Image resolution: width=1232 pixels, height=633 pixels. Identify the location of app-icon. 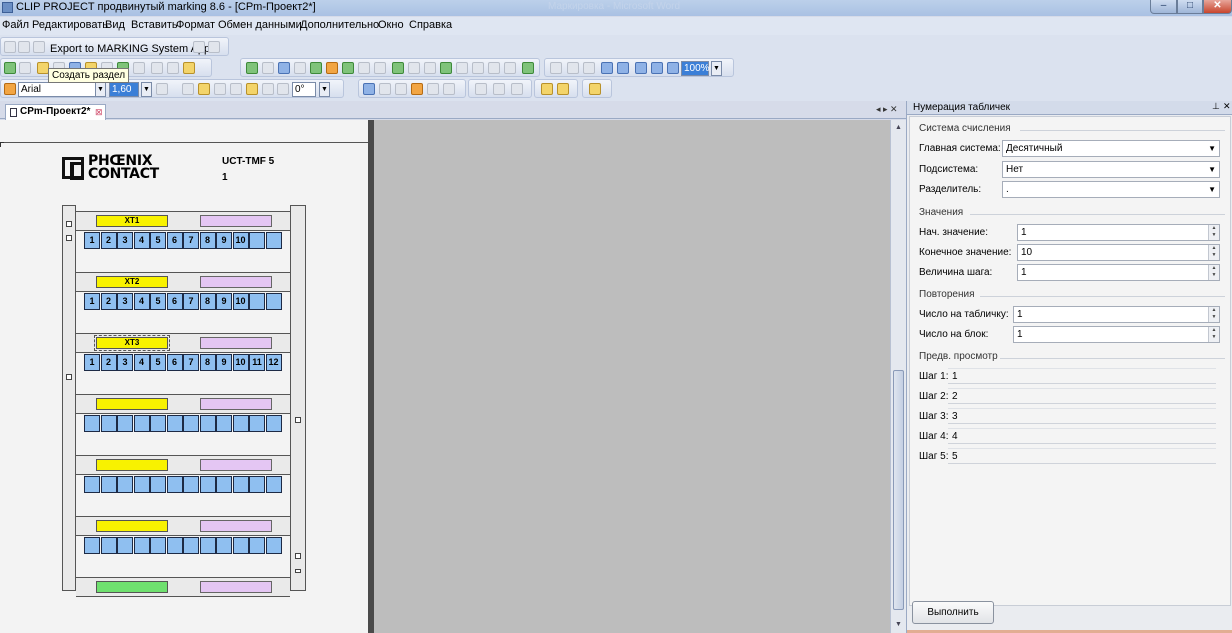
(7, 7).